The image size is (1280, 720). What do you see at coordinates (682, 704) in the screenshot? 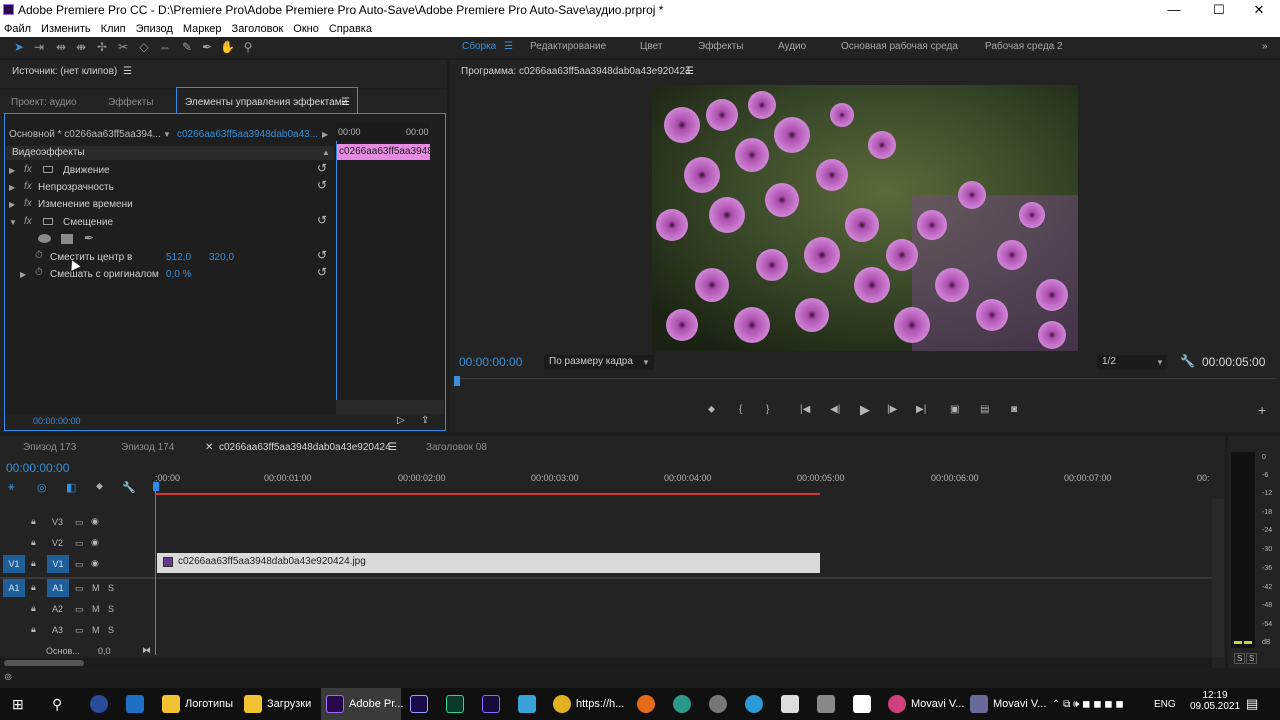
I see `edge-icon` at bounding box center [682, 704].